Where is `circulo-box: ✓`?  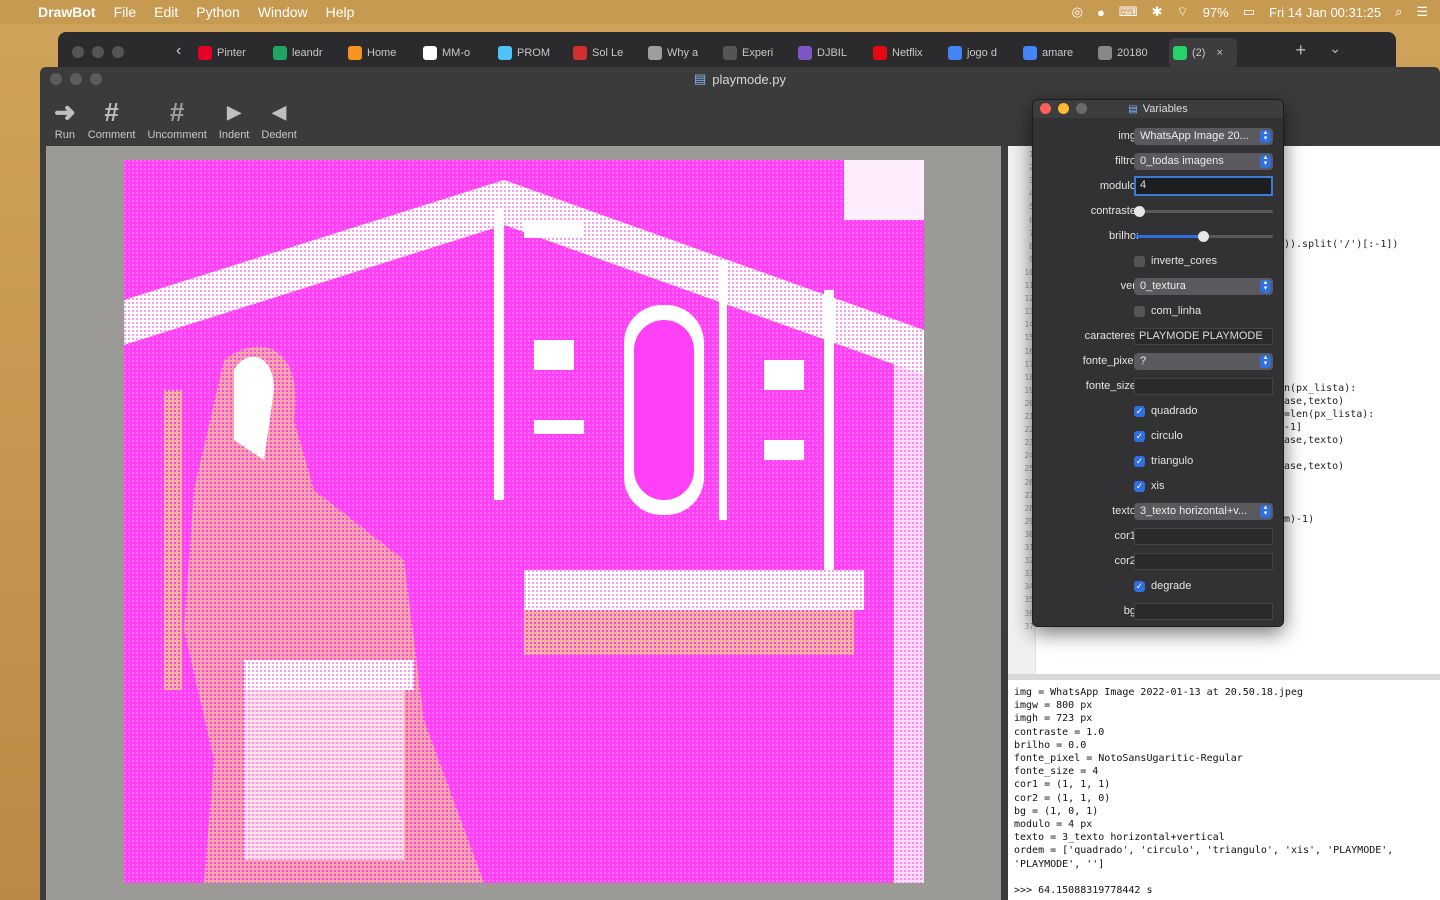 circulo-box: ✓ is located at coordinates (1139, 436).